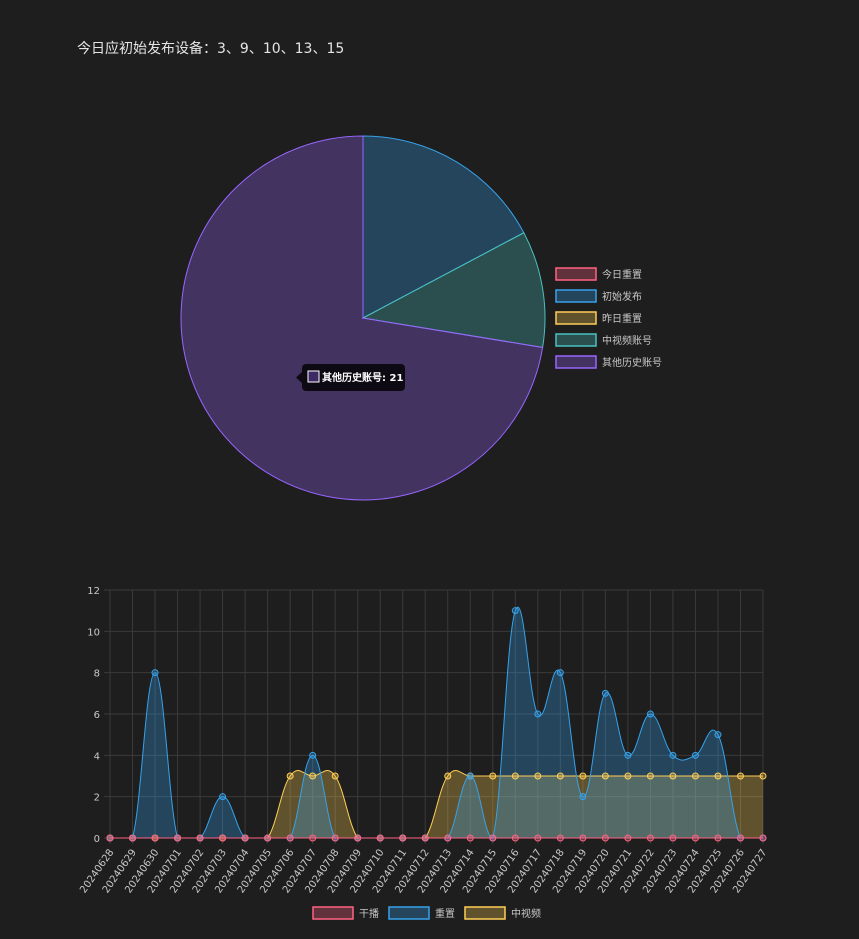 The image size is (859, 939). What do you see at coordinates (627, 340) in the screenshot?
I see `legend-label-3: 中视频账号` at bounding box center [627, 340].